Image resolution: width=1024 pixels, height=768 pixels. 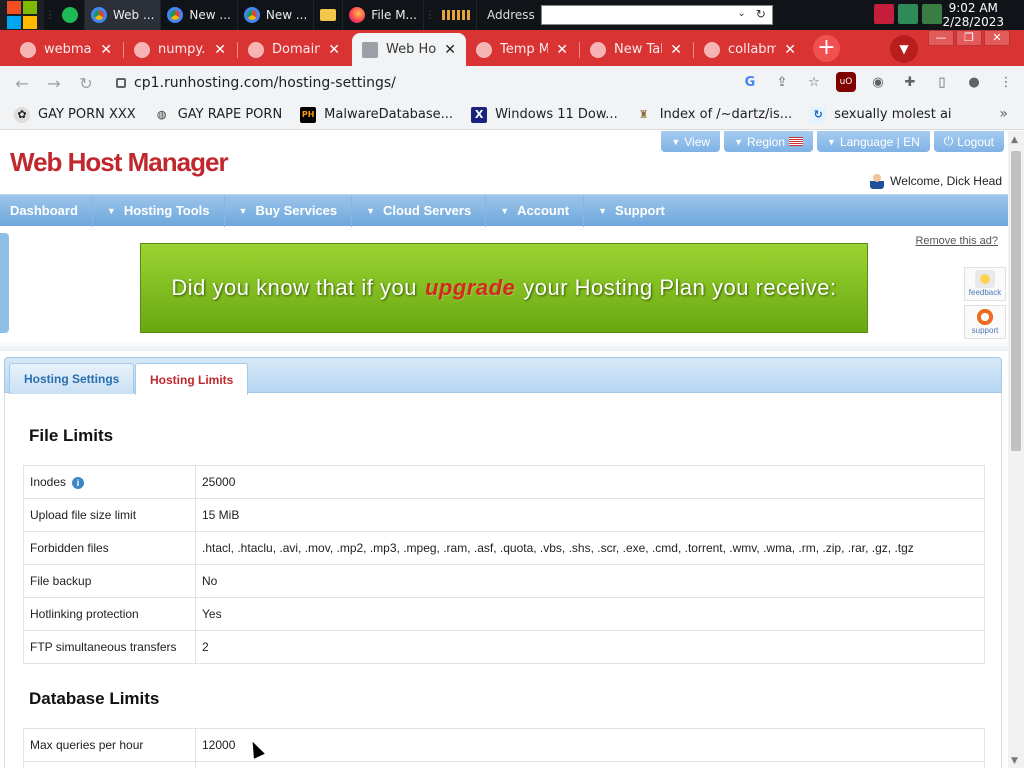 I want to click on ublock-icon: uO, so click(x=846, y=82).